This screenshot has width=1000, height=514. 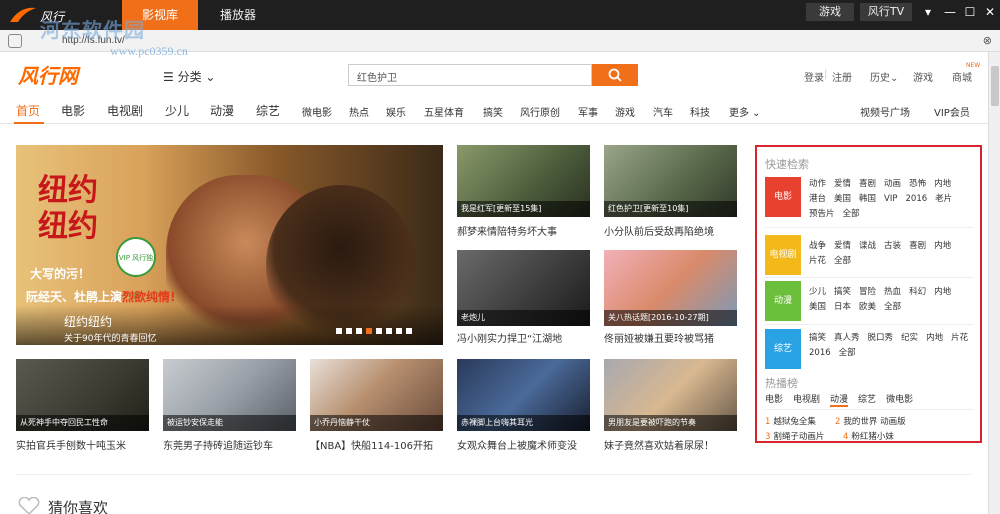 I want to click on menu-dropdown-icon: ▾, so click(x=928, y=12).